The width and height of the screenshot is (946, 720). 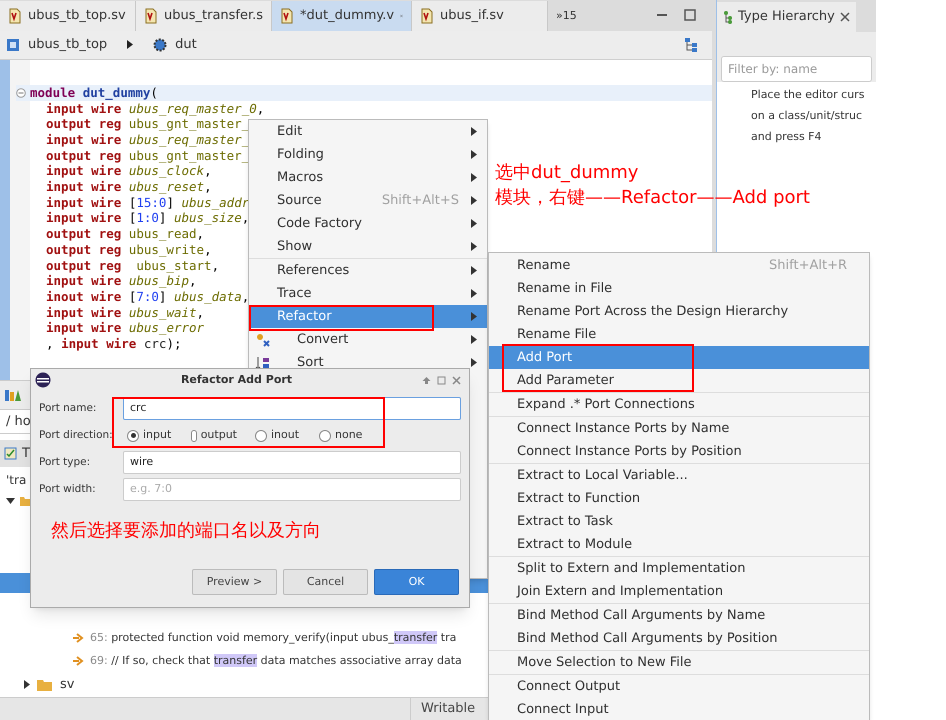 What do you see at coordinates (679, 288) in the screenshot?
I see `menu-item: Rename in File` at bounding box center [679, 288].